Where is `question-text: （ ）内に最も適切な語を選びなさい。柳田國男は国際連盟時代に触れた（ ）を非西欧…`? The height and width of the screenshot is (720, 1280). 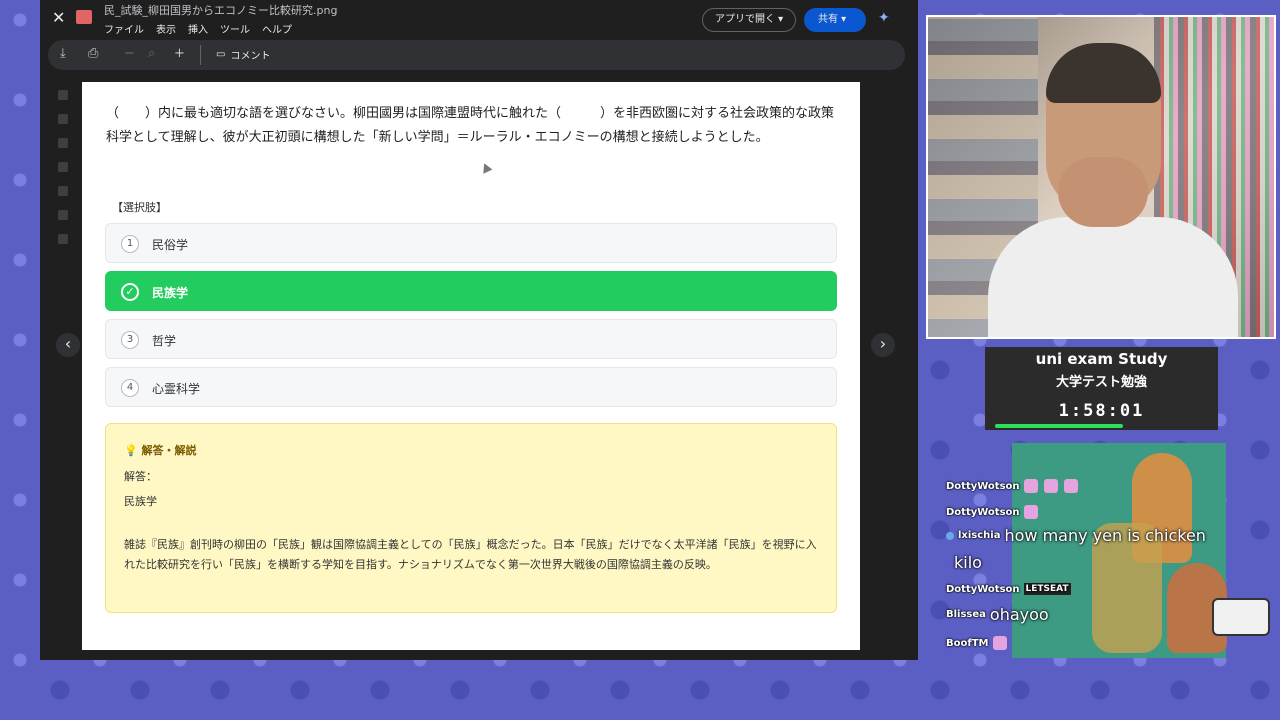
question-text: （ ）内に最も適切な語を選びなさい。柳田國男は国際連盟時代に触れた（ ）を非西欧… is located at coordinates (470, 125).